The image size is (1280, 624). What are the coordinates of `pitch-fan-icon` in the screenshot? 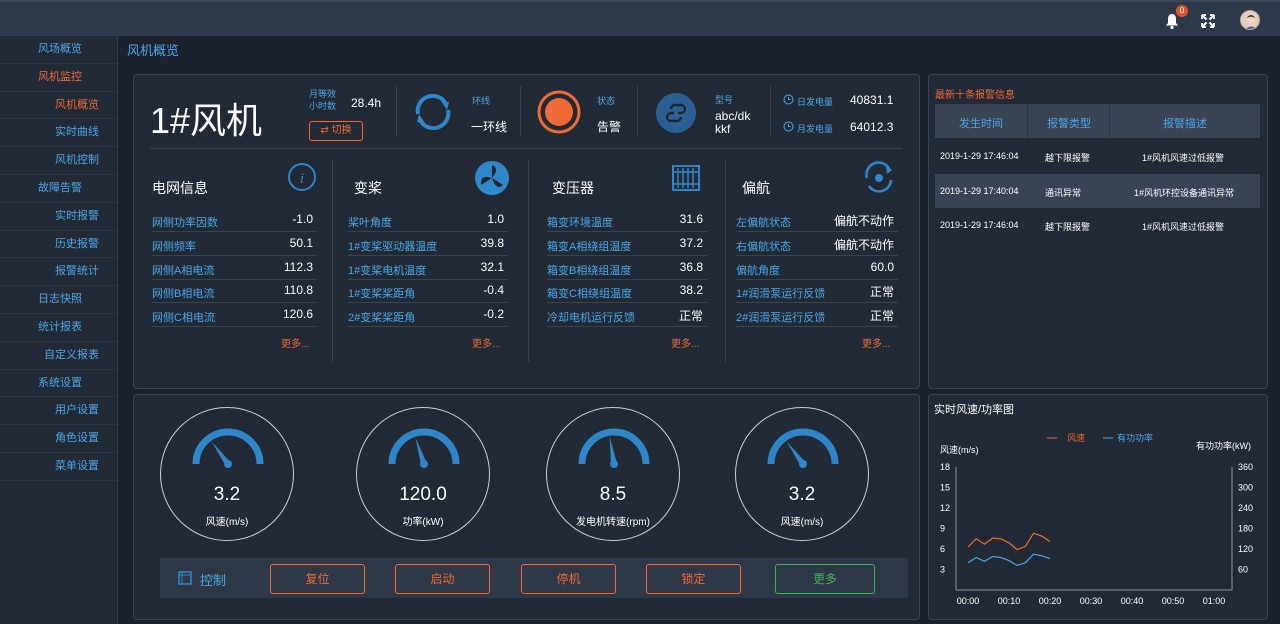 It's located at (492, 178).